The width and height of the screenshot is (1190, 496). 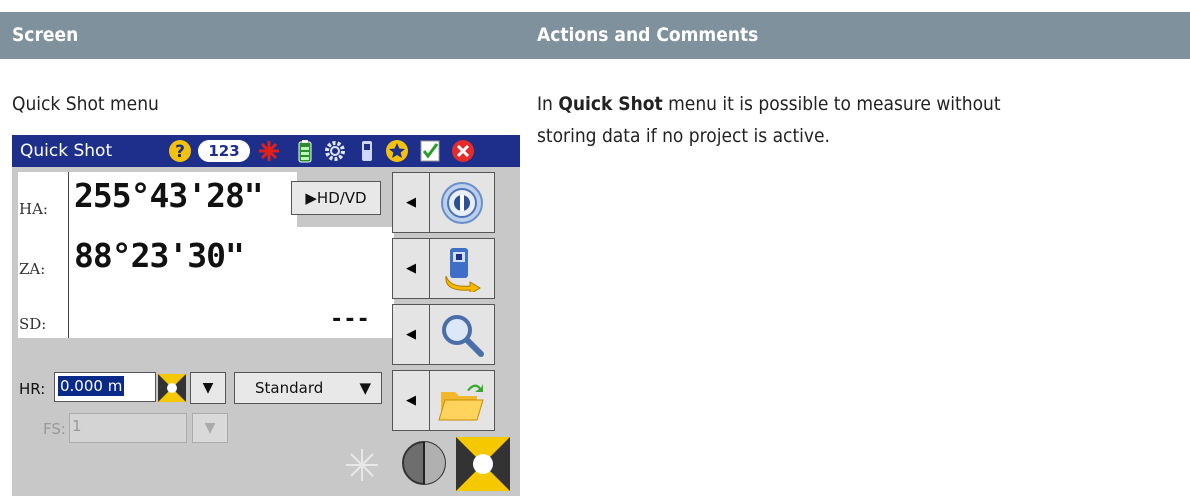 I want to click on face-indicator-icon, so click(x=424, y=463).